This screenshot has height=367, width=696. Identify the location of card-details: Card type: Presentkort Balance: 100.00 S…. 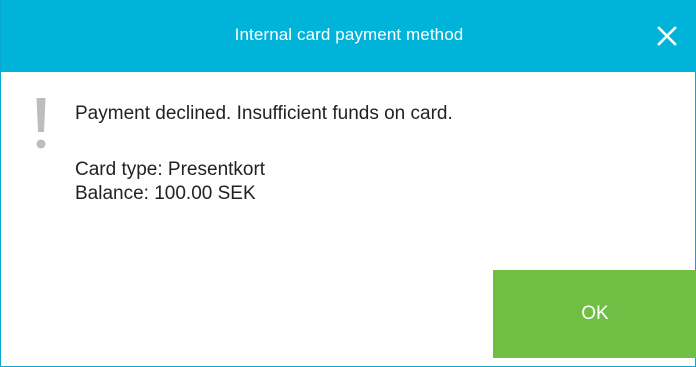
(170, 182).